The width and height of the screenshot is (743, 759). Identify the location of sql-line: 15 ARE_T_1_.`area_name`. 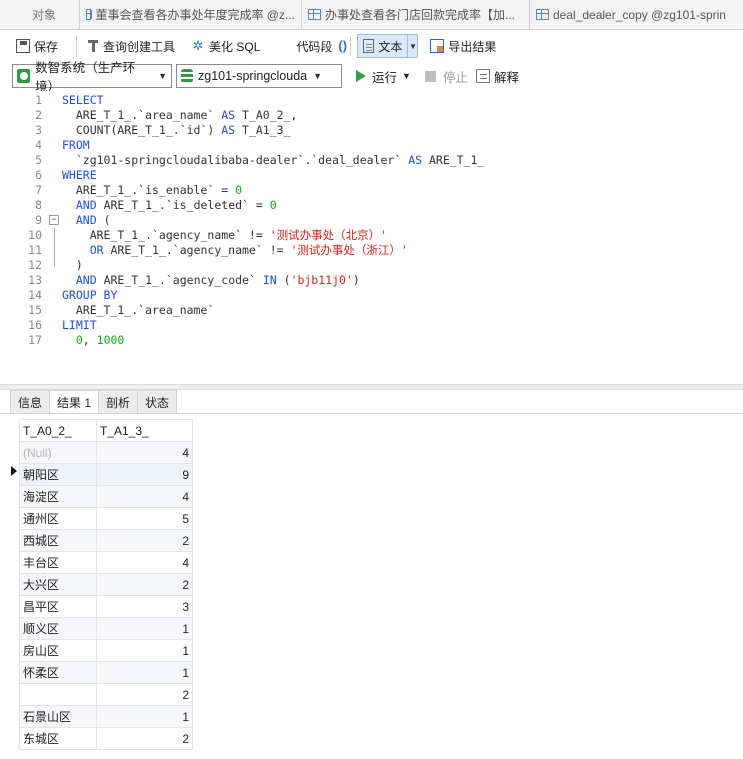
(371, 310).